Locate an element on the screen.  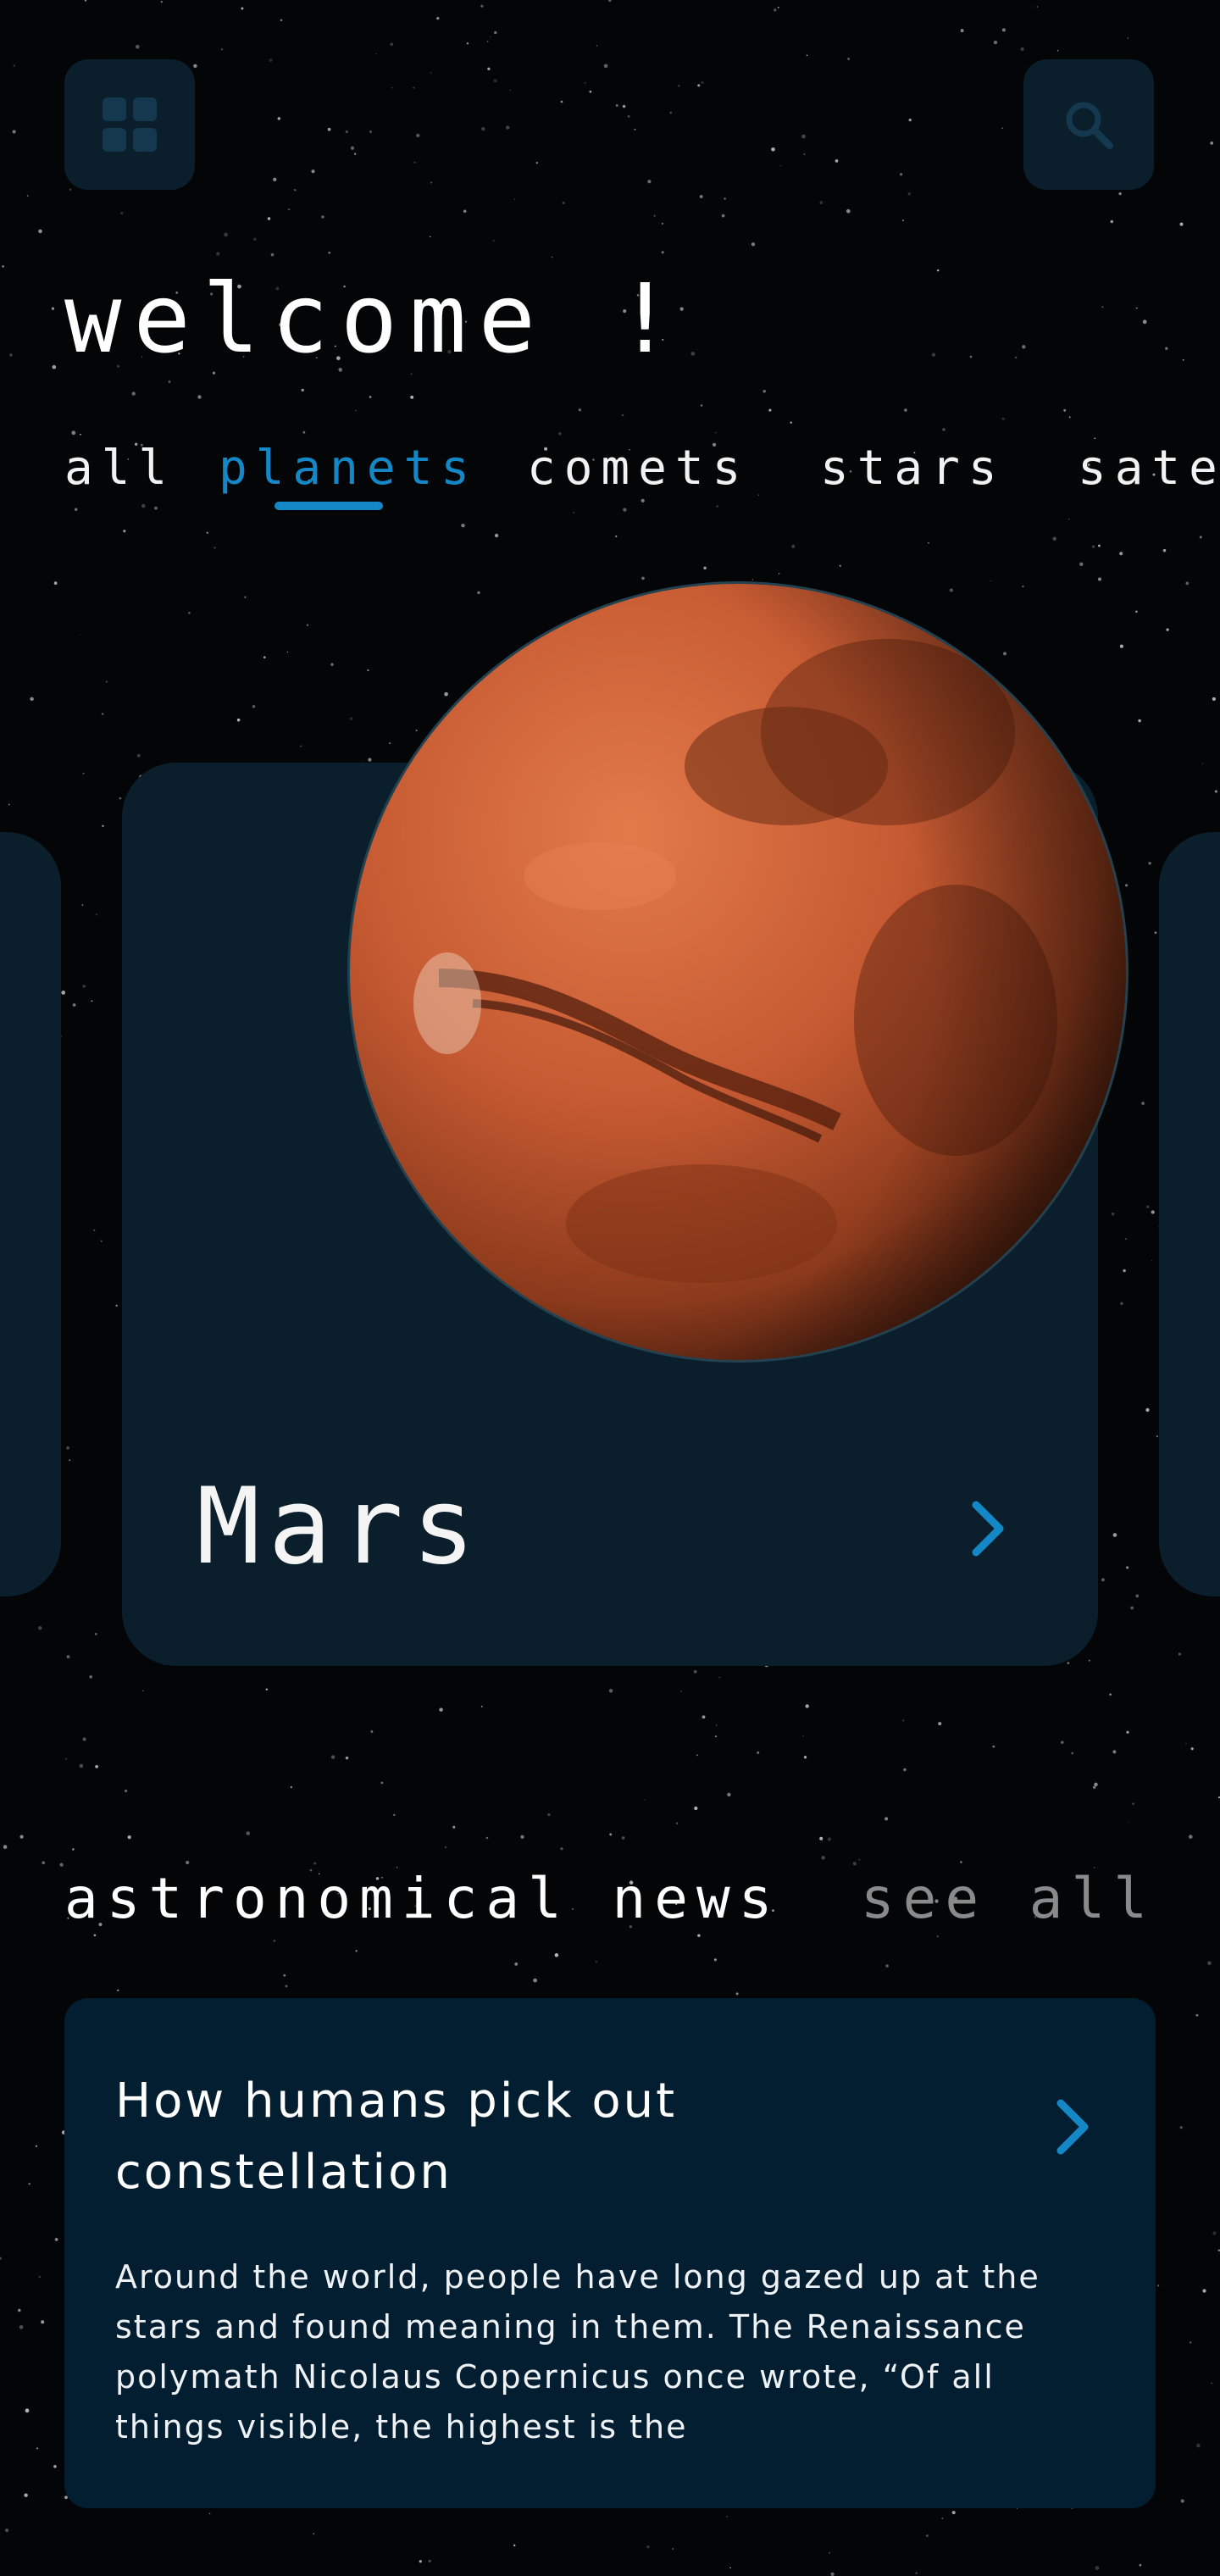
tab-all: all is located at coordinates (119, 469).